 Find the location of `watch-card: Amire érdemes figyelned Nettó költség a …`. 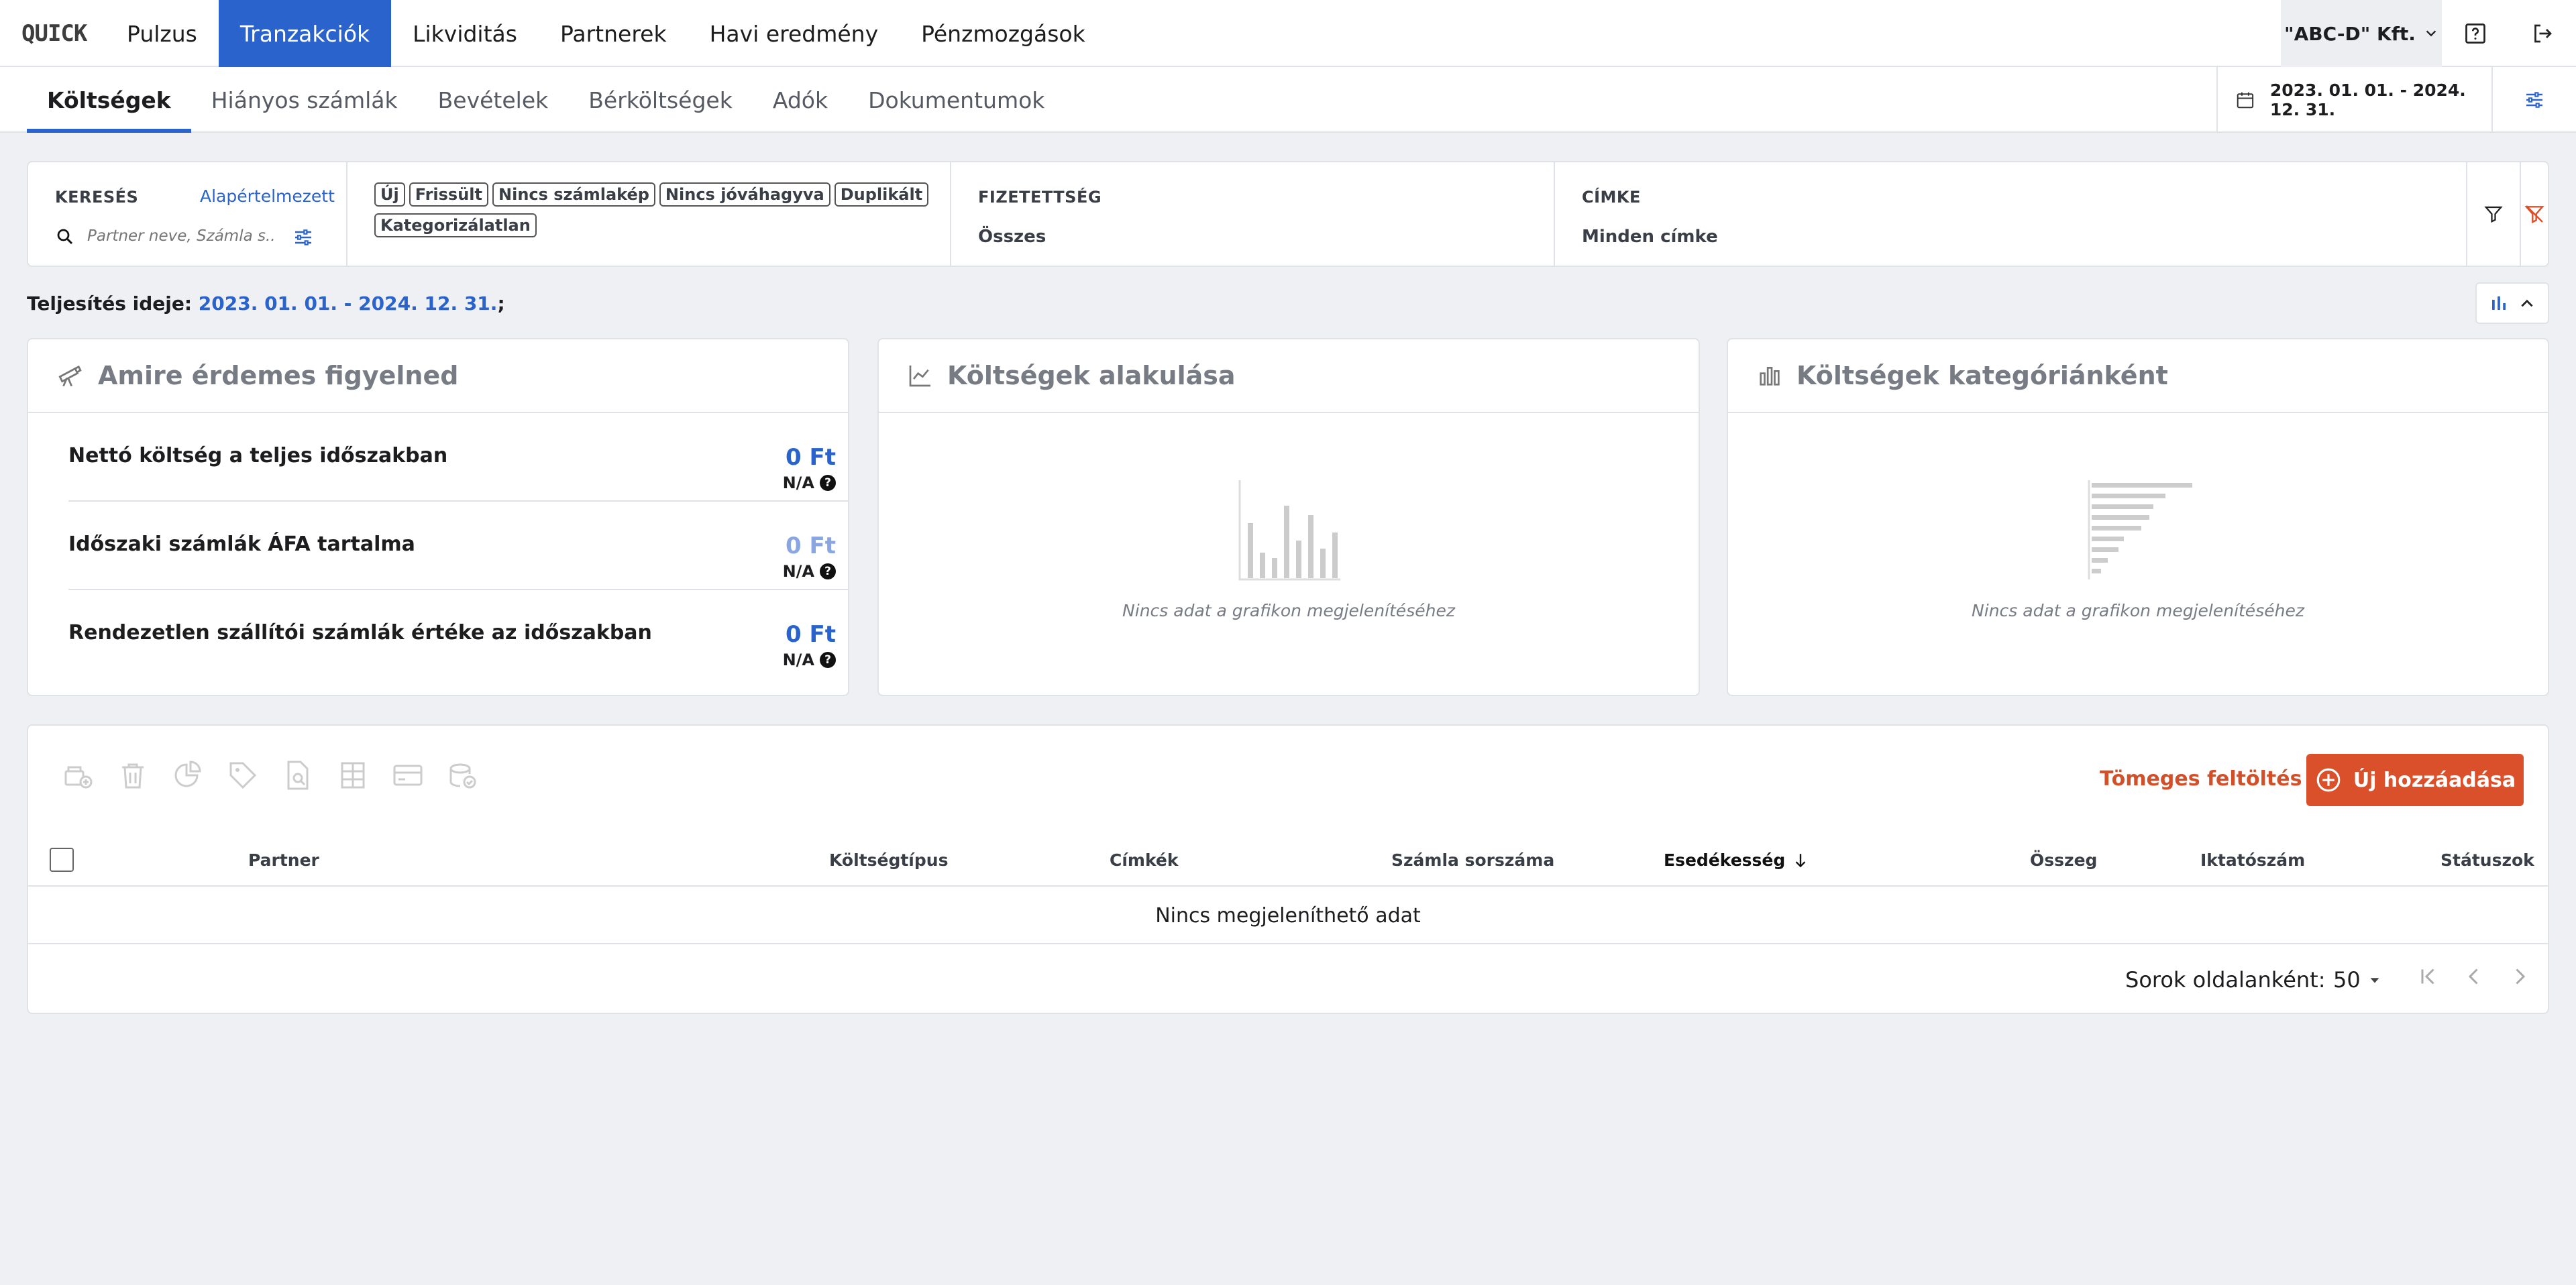

watch-card: Amire érdemes figyelned Nettó költség a … is located at coordinates (438, 517).